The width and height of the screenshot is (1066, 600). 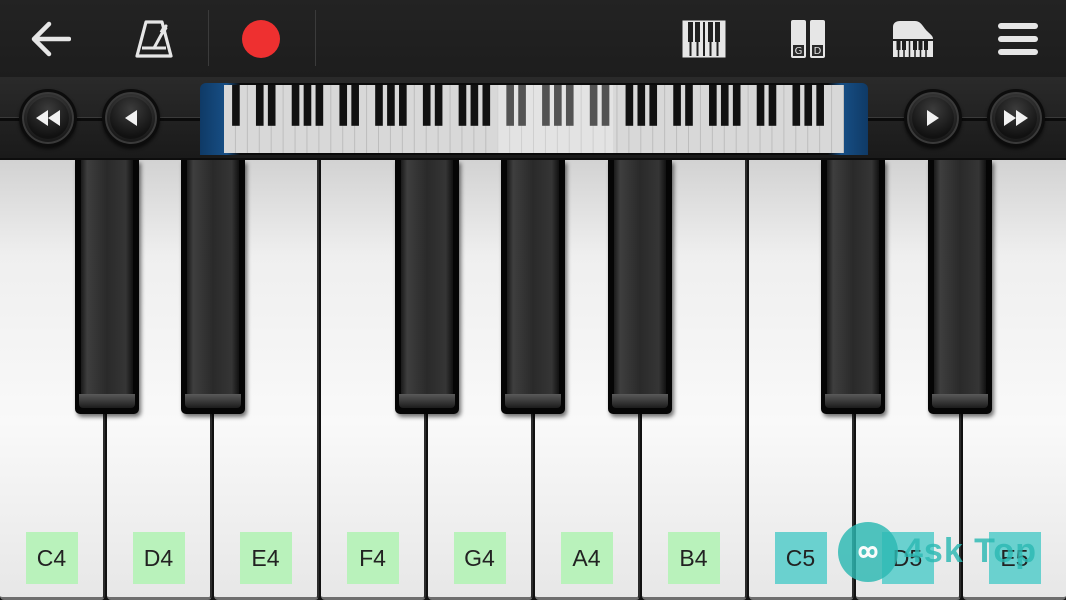 What do you see at coordinates (868, 552) in the screenshot?
I see `watermark-logo-icon` at bounding box center [868, 552].